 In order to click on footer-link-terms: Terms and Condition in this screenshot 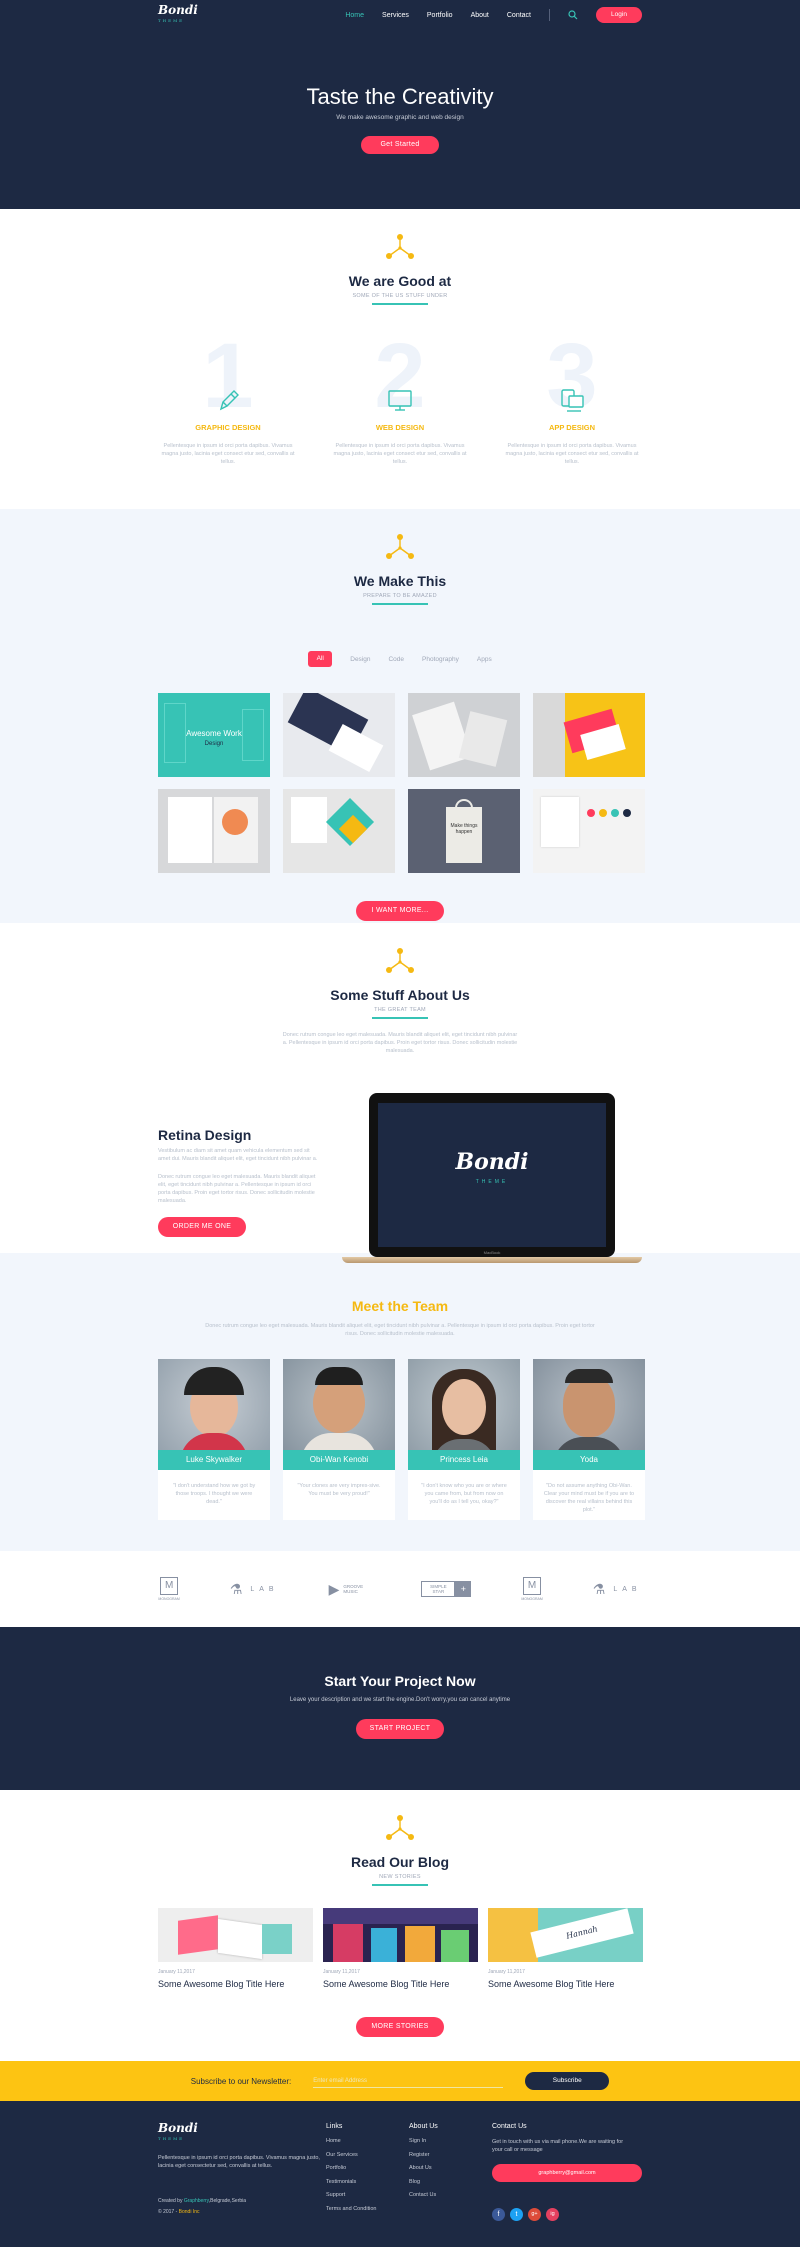, I will do `click(367, 2209)`.